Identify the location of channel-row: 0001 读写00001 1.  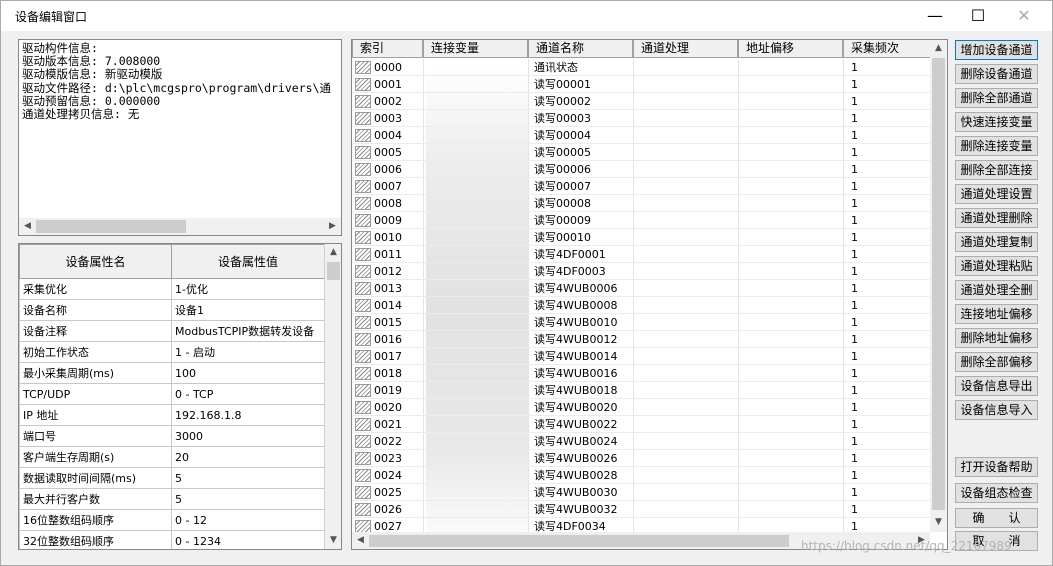
(641, 84).